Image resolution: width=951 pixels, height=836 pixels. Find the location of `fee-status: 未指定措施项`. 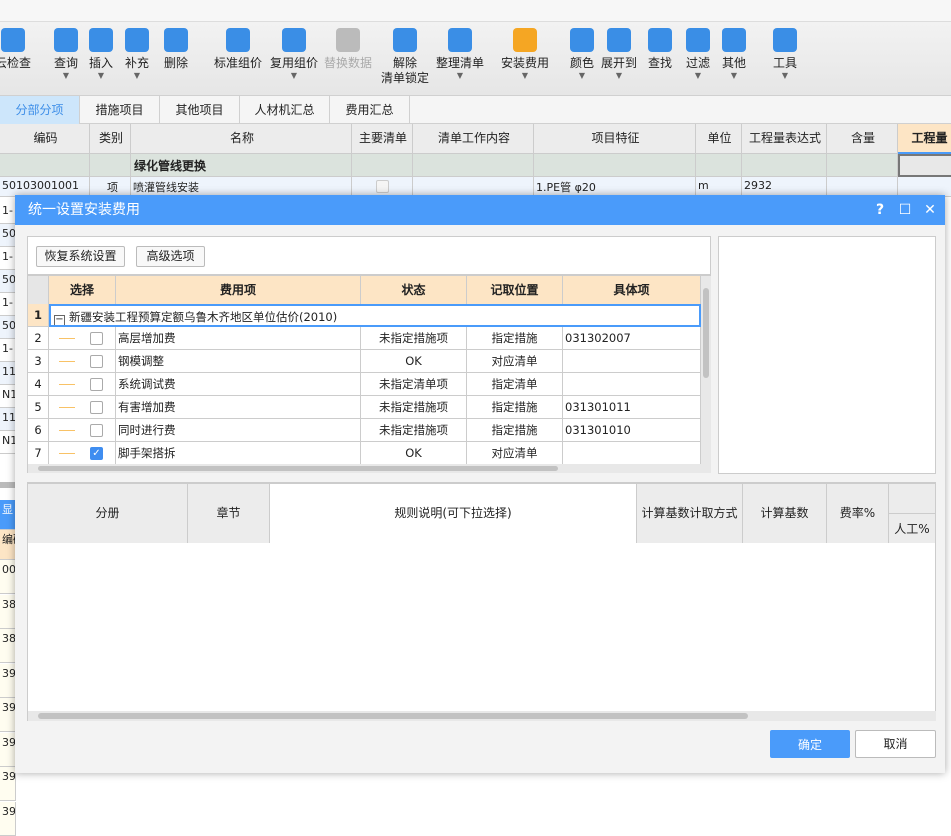

fee-status: 未指定措施项 is located at coordinates (414, 407).